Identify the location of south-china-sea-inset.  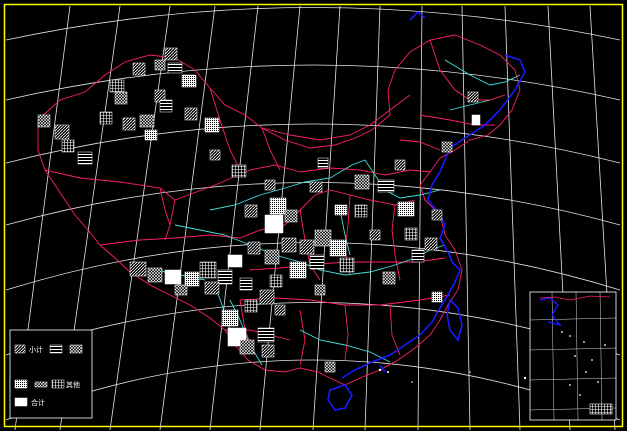
(573, 356).